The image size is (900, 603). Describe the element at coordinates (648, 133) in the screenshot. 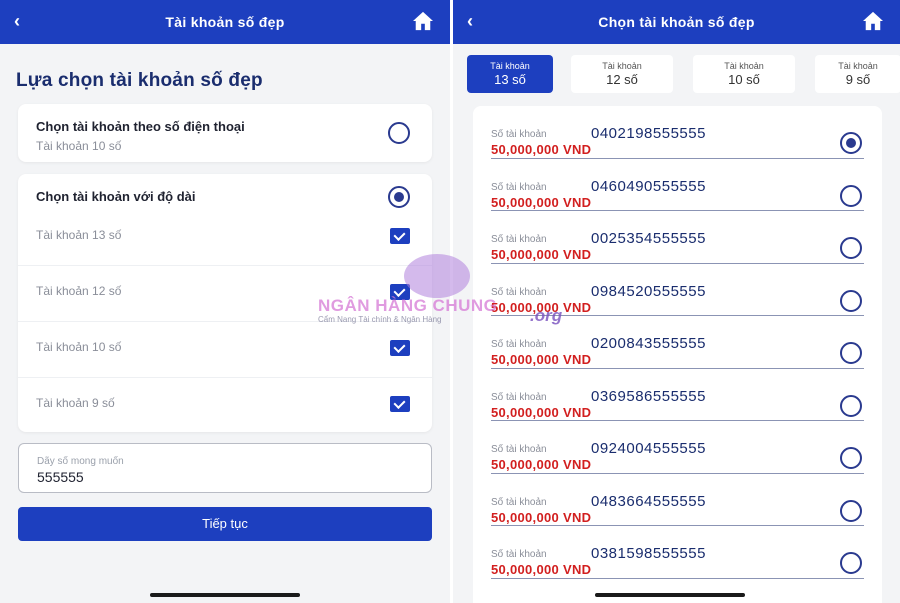

I see `account-number: 0402198555555` at that location.